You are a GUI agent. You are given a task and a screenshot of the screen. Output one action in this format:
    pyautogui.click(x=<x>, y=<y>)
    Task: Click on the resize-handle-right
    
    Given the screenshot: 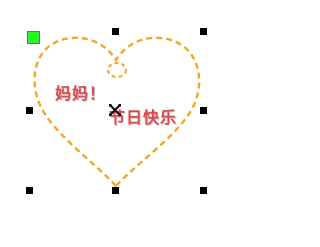 What is the action you would take?
    pyautogui.click(x=203, y=110)
    